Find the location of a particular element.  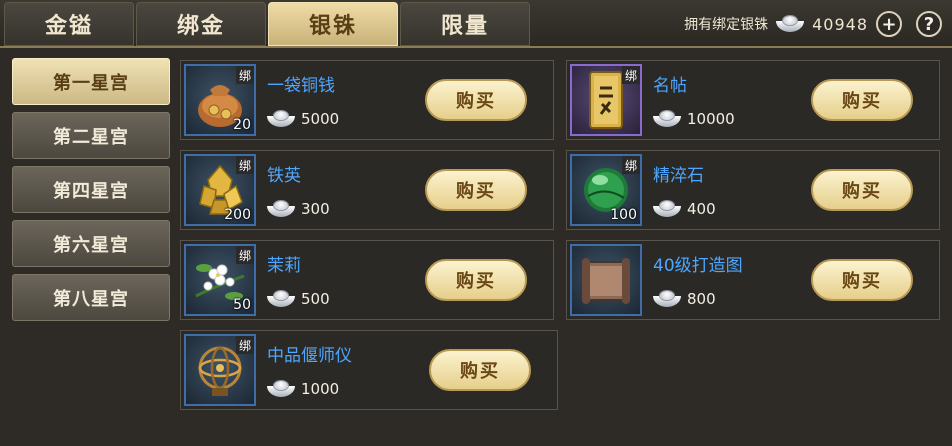

sidebar-item-label: 第一星宫 is located at coordinates (91, 83).